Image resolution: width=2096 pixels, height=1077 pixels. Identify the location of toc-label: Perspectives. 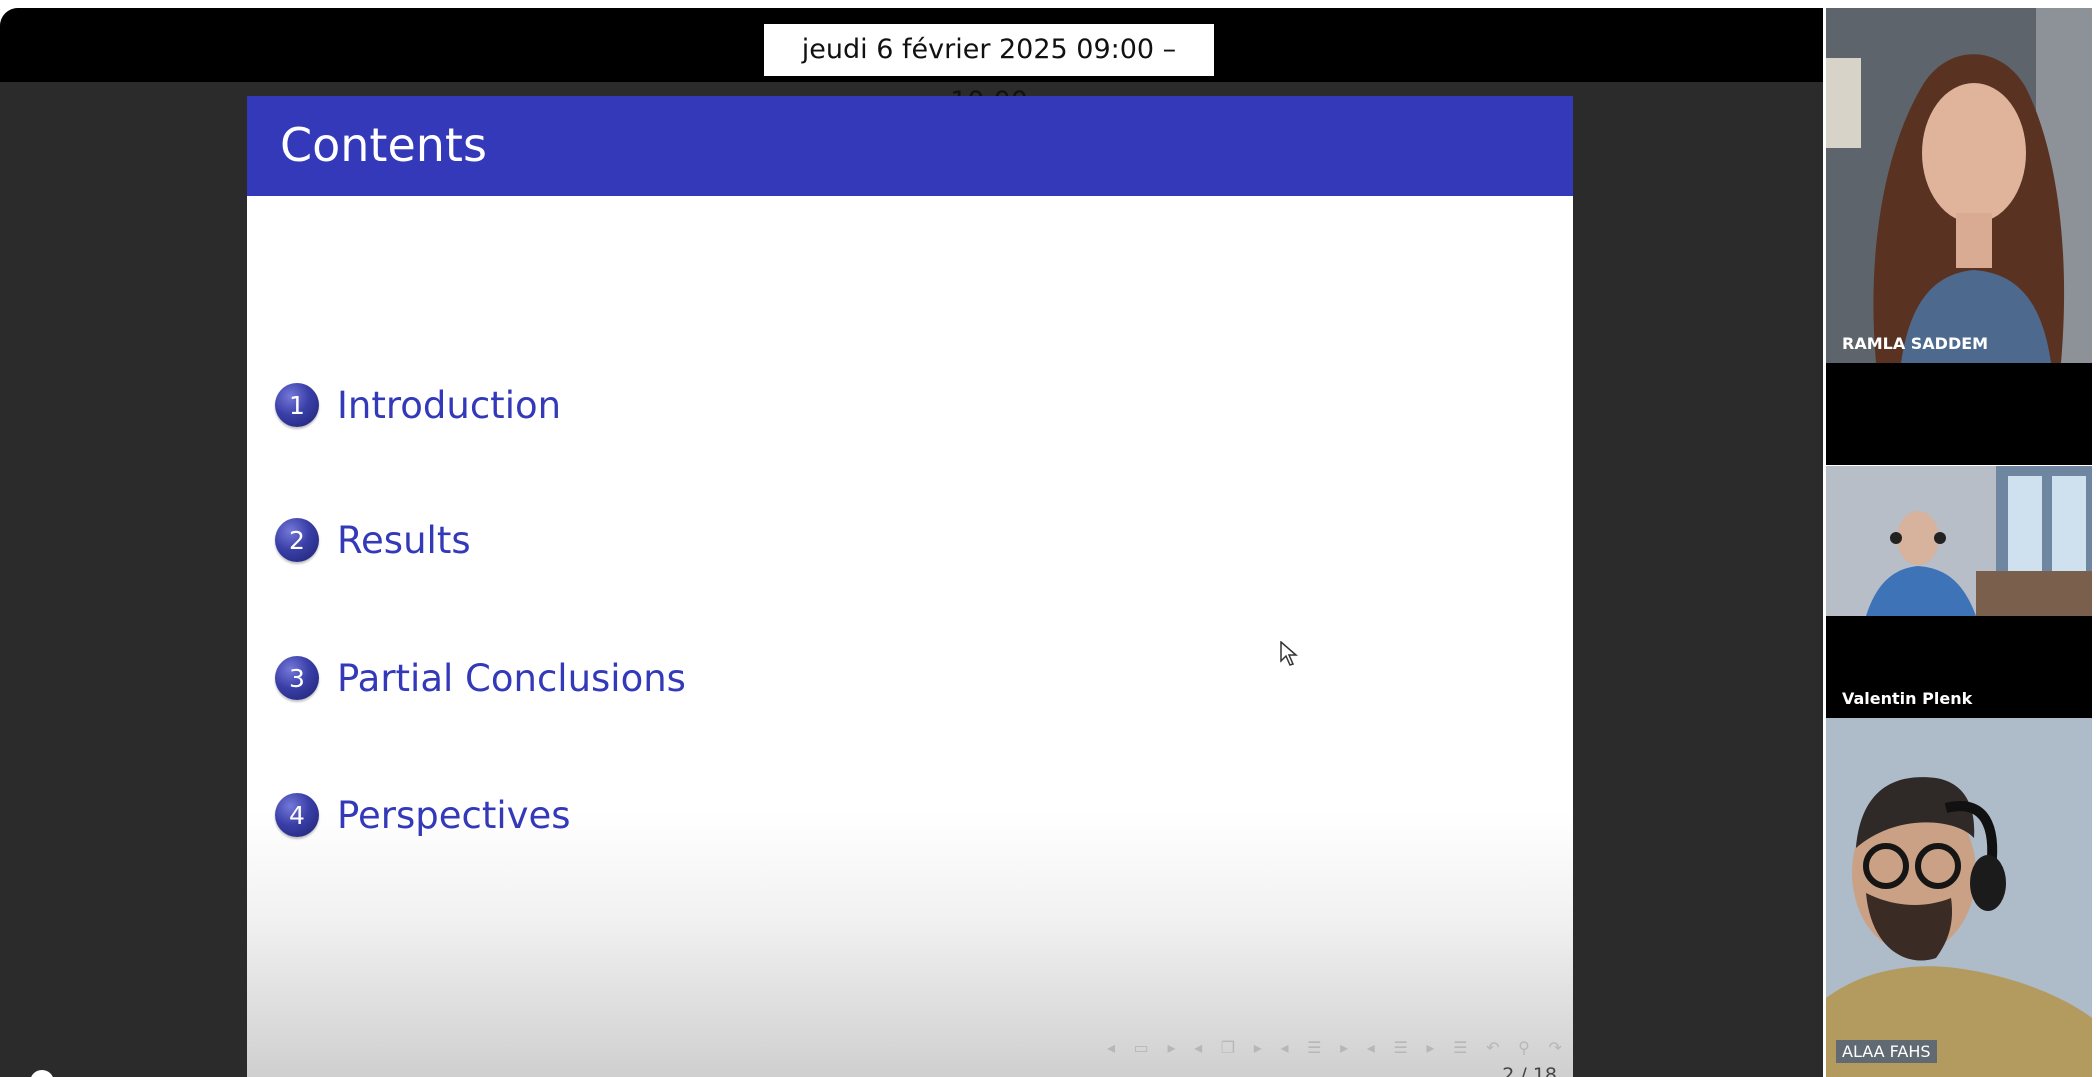
(454, 815).